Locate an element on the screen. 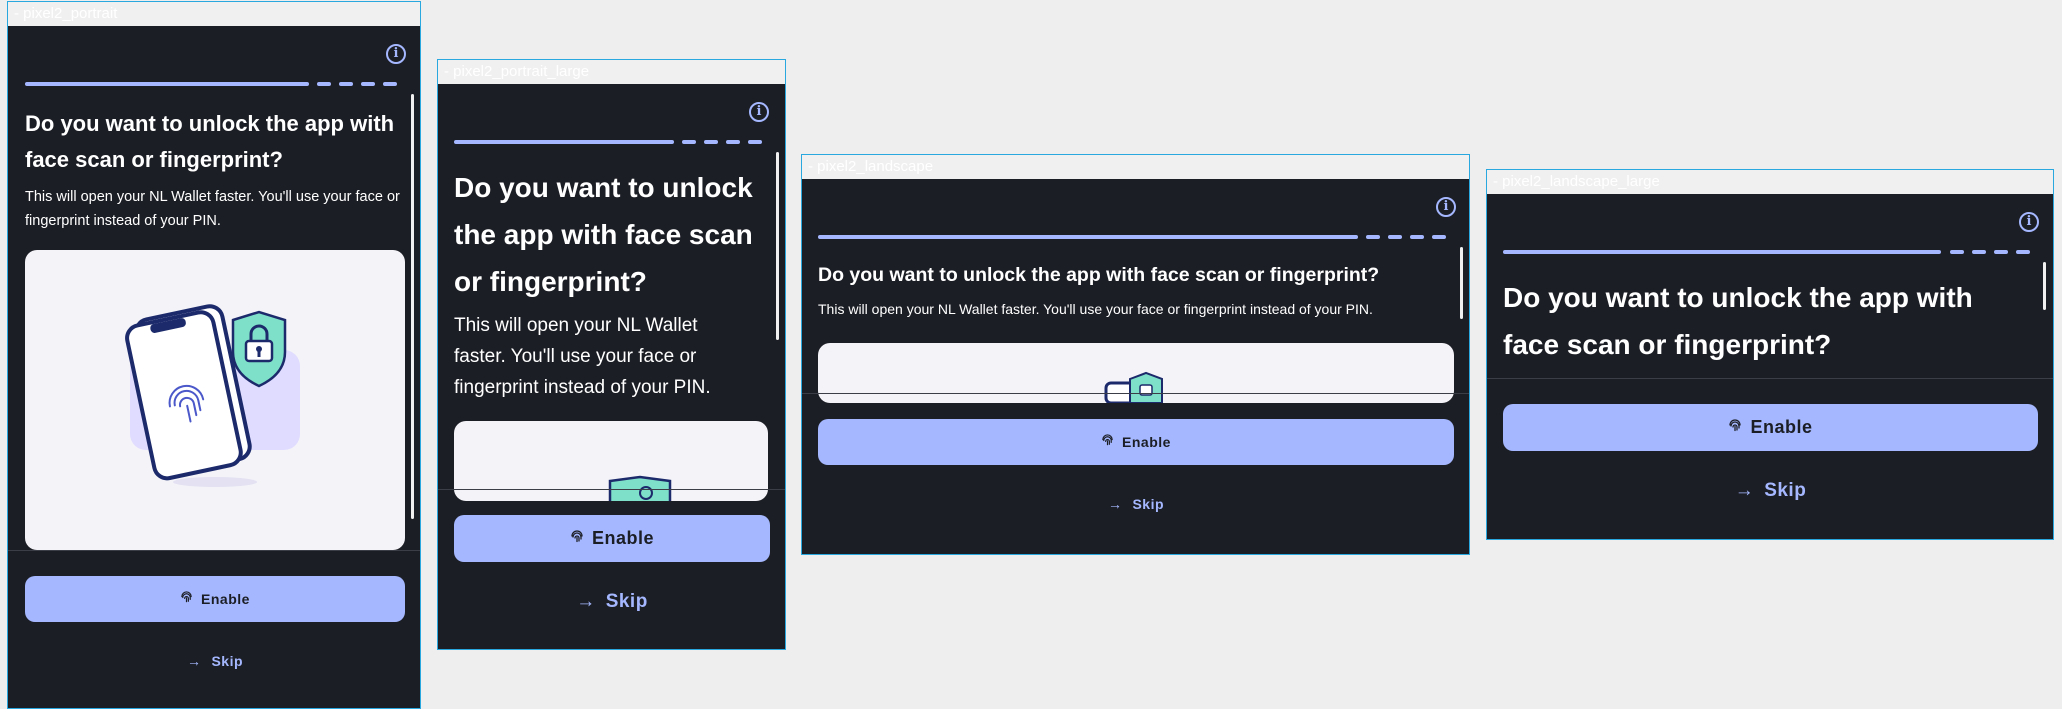  device-label: - pixel2_landscape is located at coordinates (1135, 167).